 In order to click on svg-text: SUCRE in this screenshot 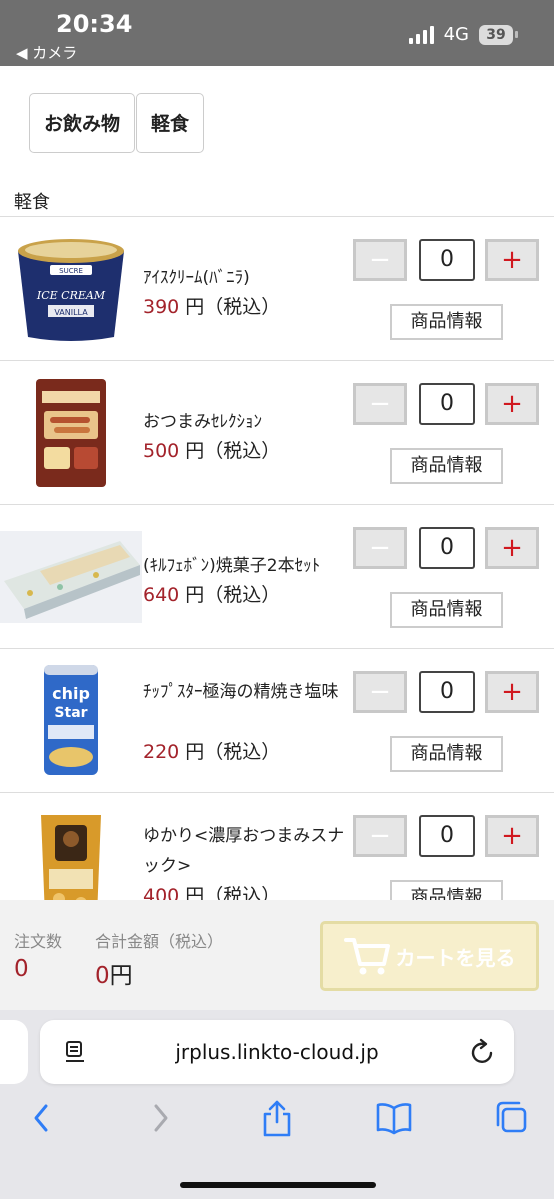, I will do `click(71, 271)`.